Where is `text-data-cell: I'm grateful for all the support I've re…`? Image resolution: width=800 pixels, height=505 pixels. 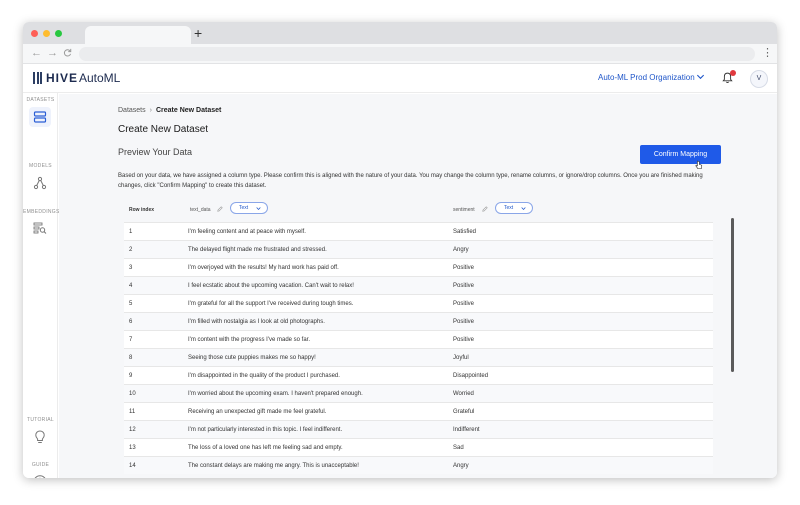
text-data-cell: I'm grateful for all the support I've re… is located at coordinates (271, 304).